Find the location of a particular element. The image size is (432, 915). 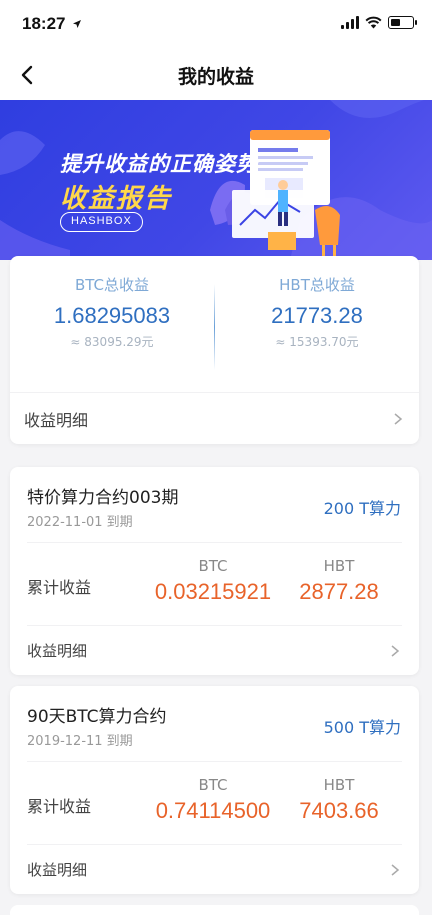

banner-headline: 提升收益的正确姿势 is located at coordinates (159, 164).